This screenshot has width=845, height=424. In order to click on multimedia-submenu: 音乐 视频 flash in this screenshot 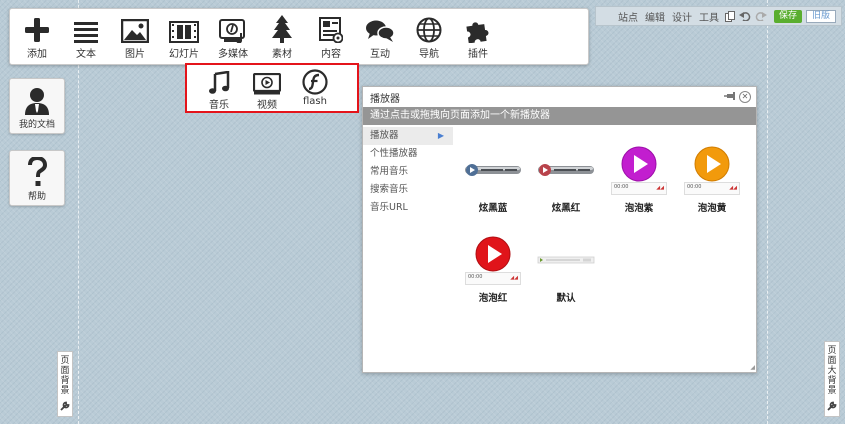, I will do `click(272, 88)`.